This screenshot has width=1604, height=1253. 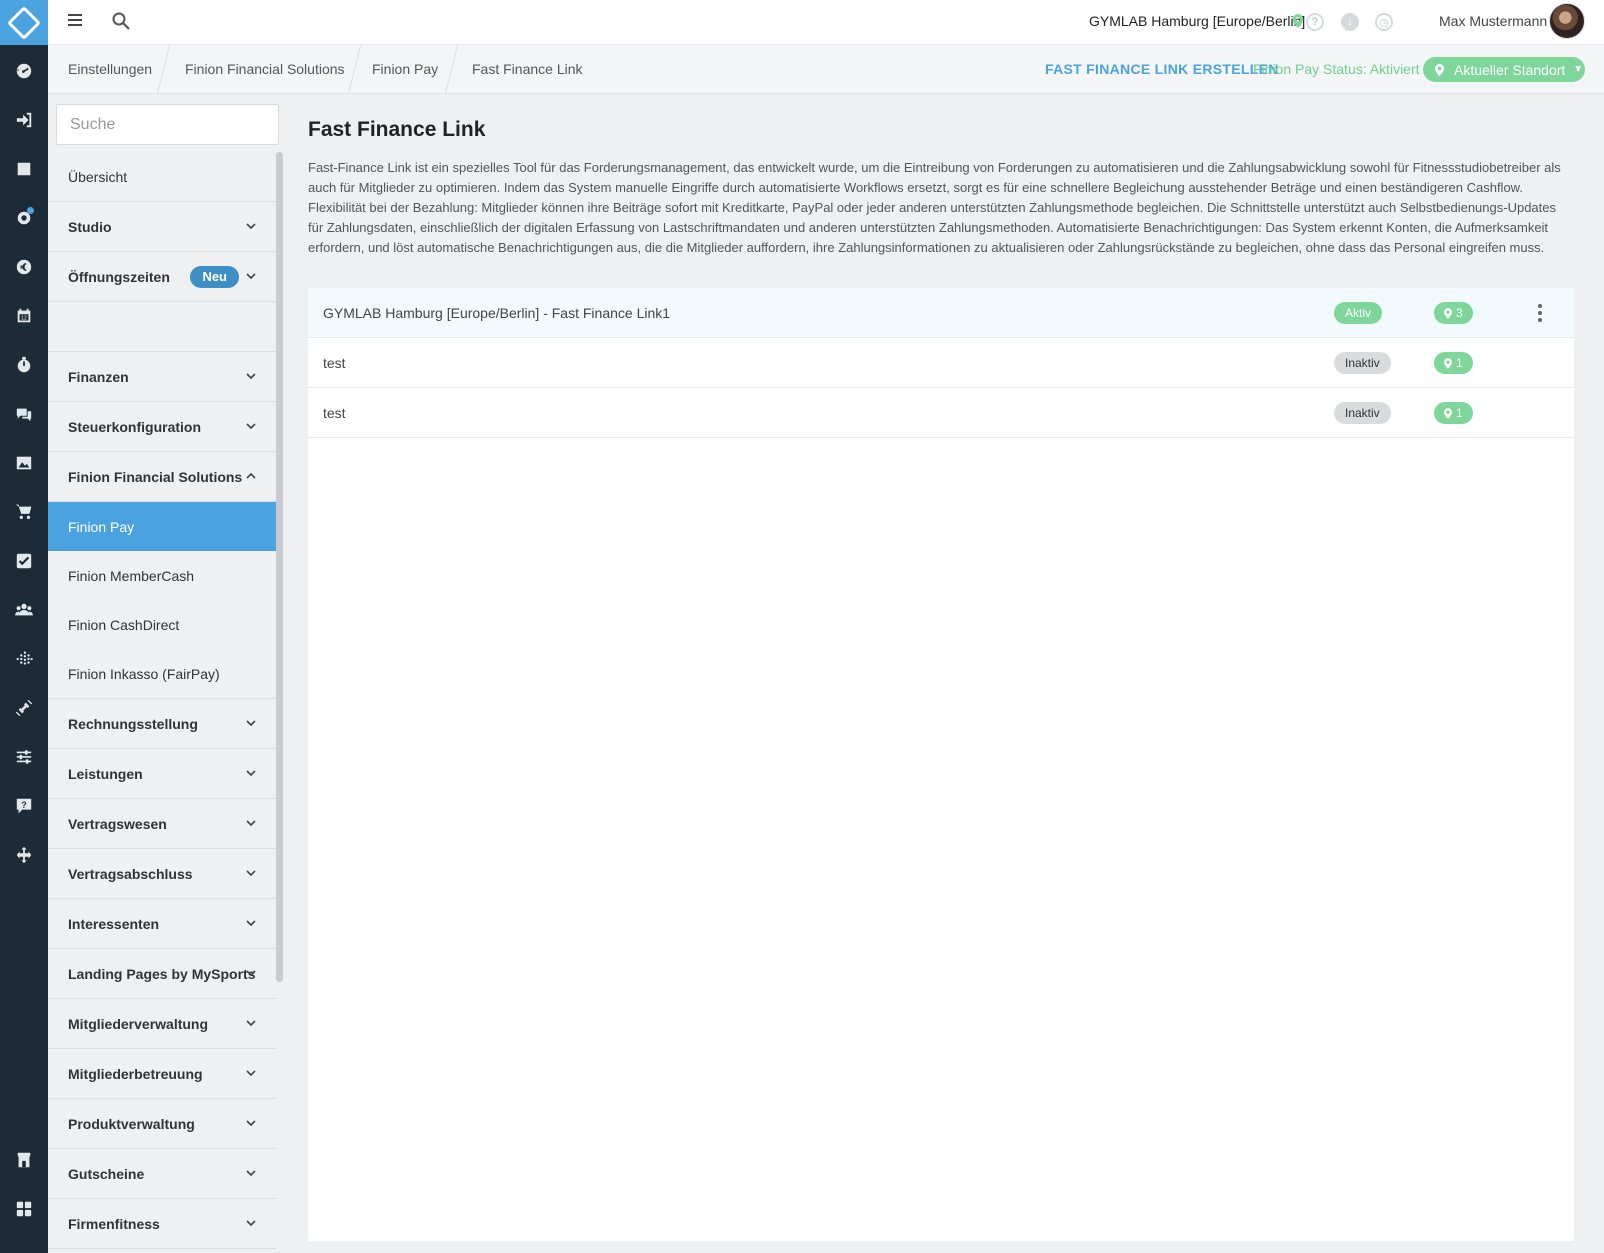 What do you see at coordinates (251, 475) in the screenshot?
I see `chevron-up-icon` at bounding box center [251, 475].